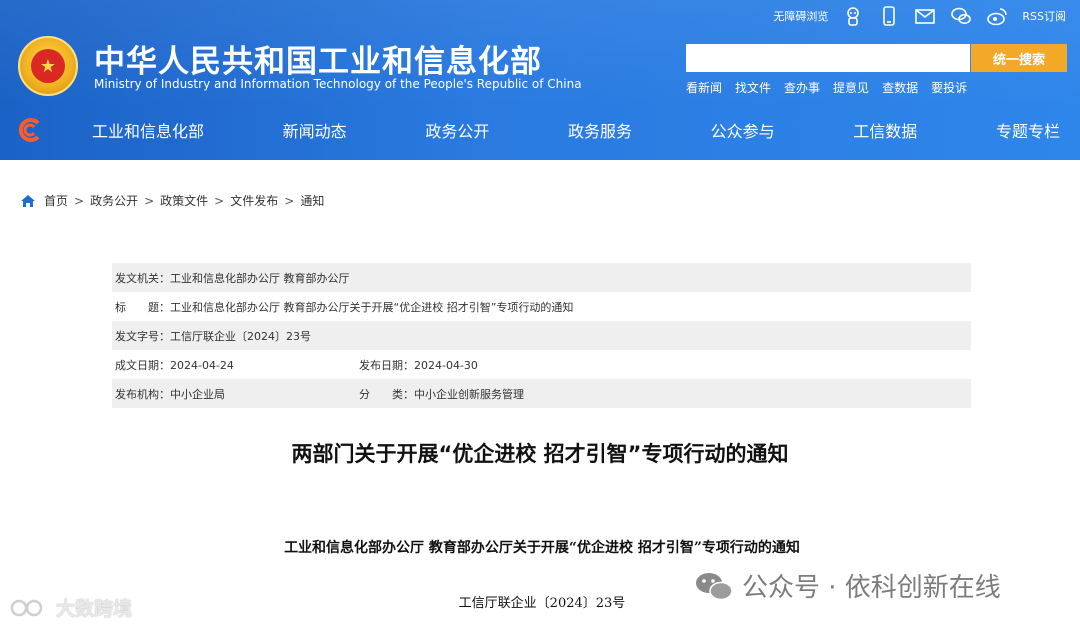 This screenshot has height=628, width=1080. I want to click on main-nav: 工业和信息化部 新闻动态 政务公开 政务服务 公众参与 工信数据 专题专栏, so click(562, 130).